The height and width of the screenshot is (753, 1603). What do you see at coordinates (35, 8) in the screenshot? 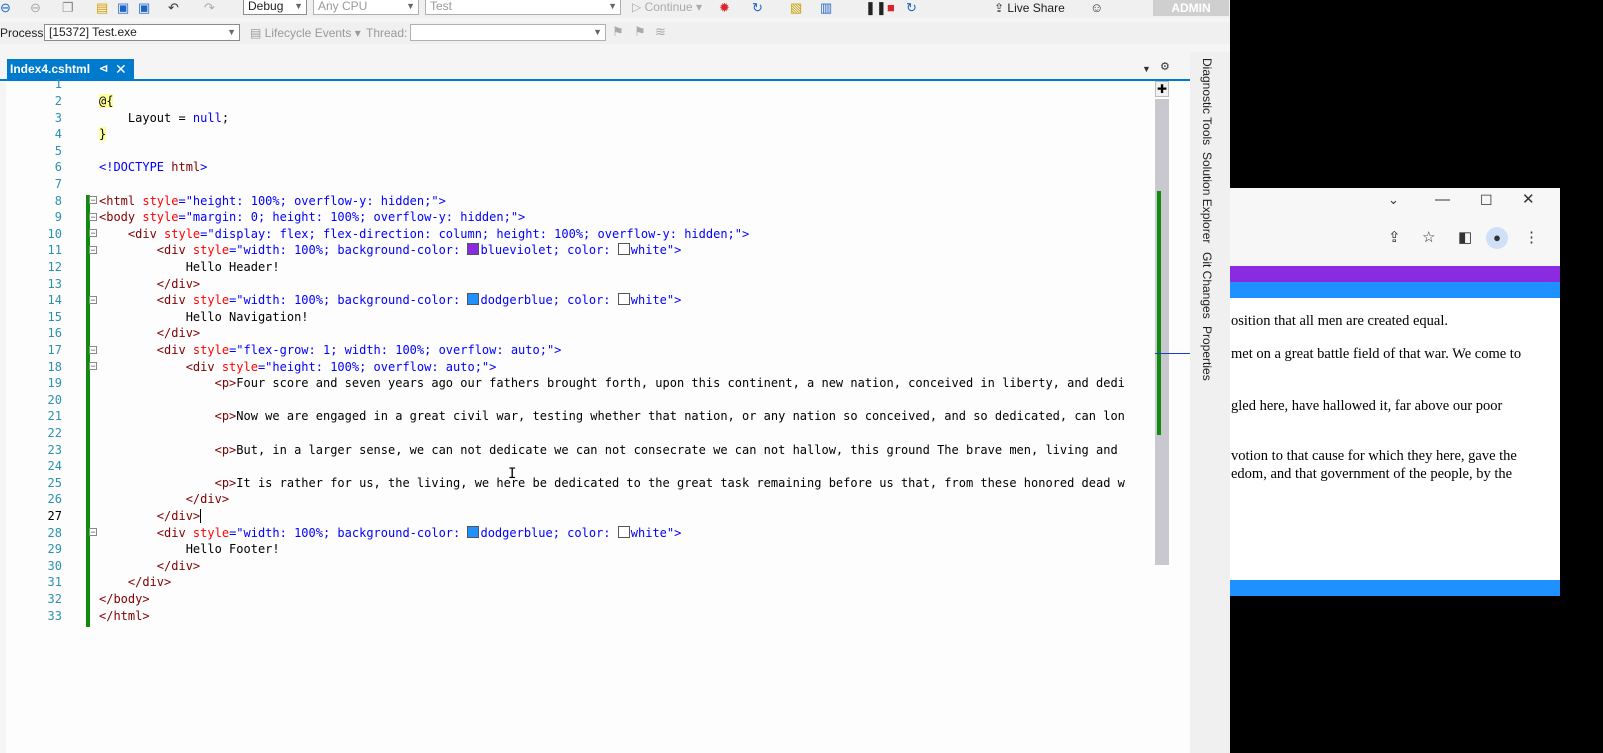
I see `forward-icon: ⊖` at bounding box center [35, 8].